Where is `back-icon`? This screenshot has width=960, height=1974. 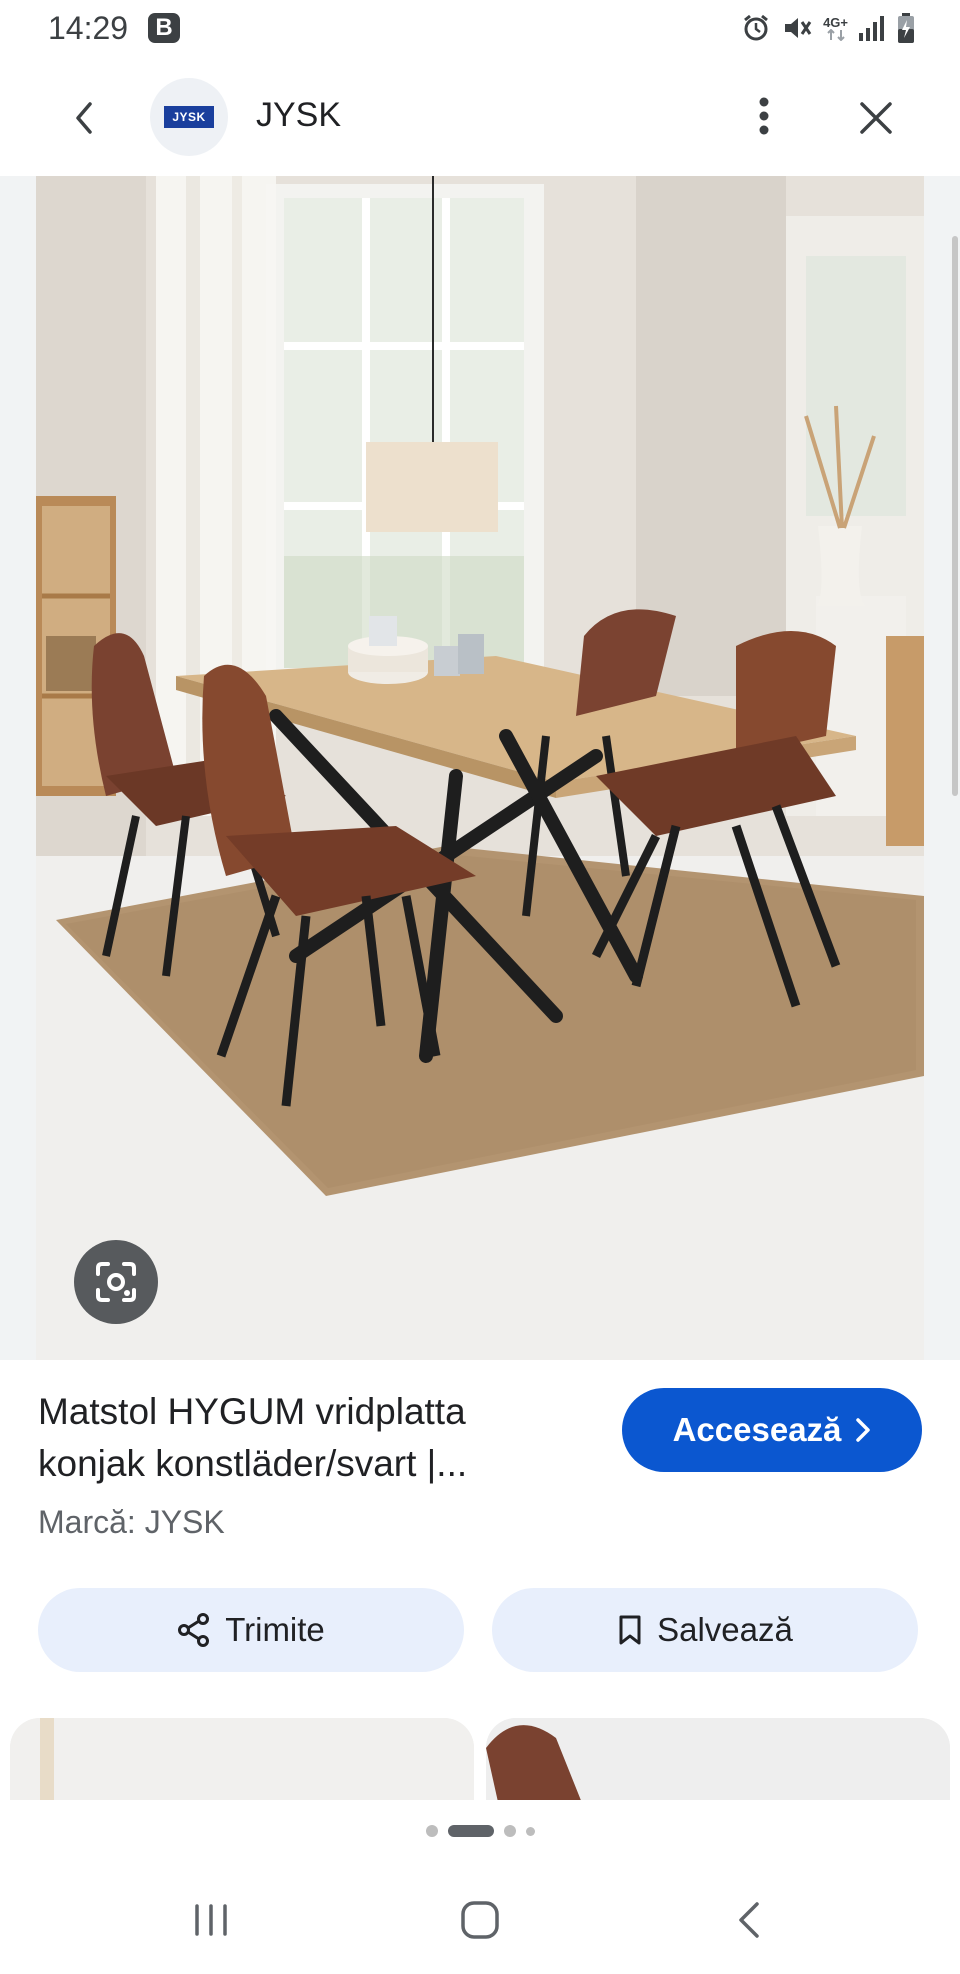
back-icon is located at coordinates (749, 1920).